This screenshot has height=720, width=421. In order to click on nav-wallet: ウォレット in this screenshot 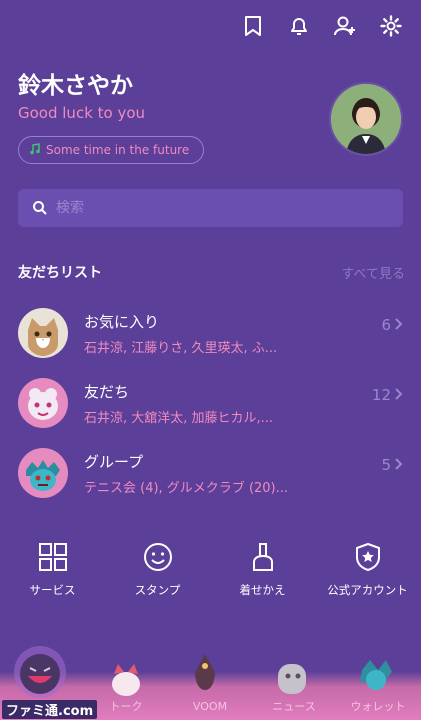, I will do `click(378, 707)`.